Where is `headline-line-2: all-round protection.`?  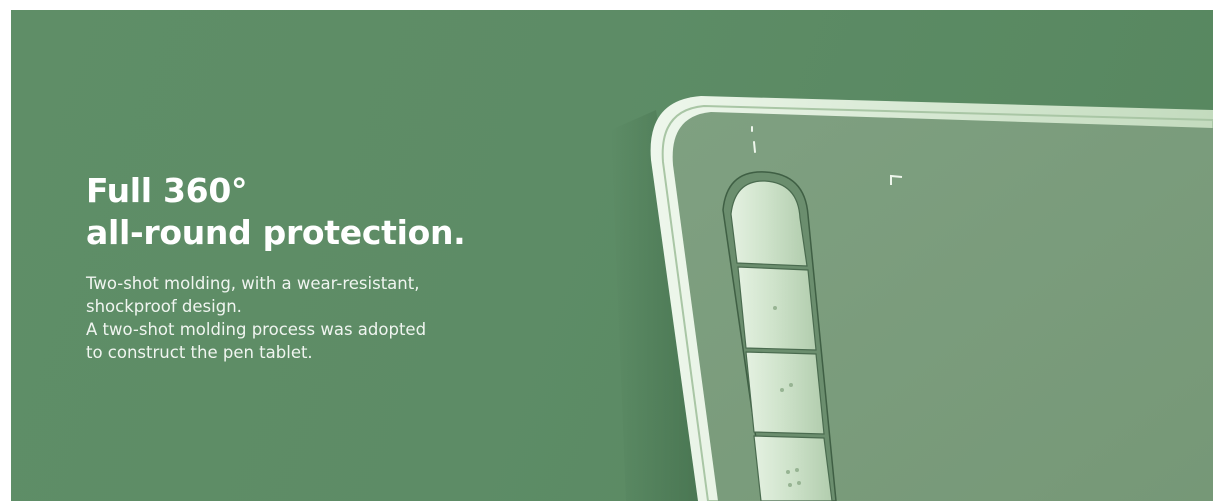
headline-line-2: all-round protection. is located at coordinates (276, 232).